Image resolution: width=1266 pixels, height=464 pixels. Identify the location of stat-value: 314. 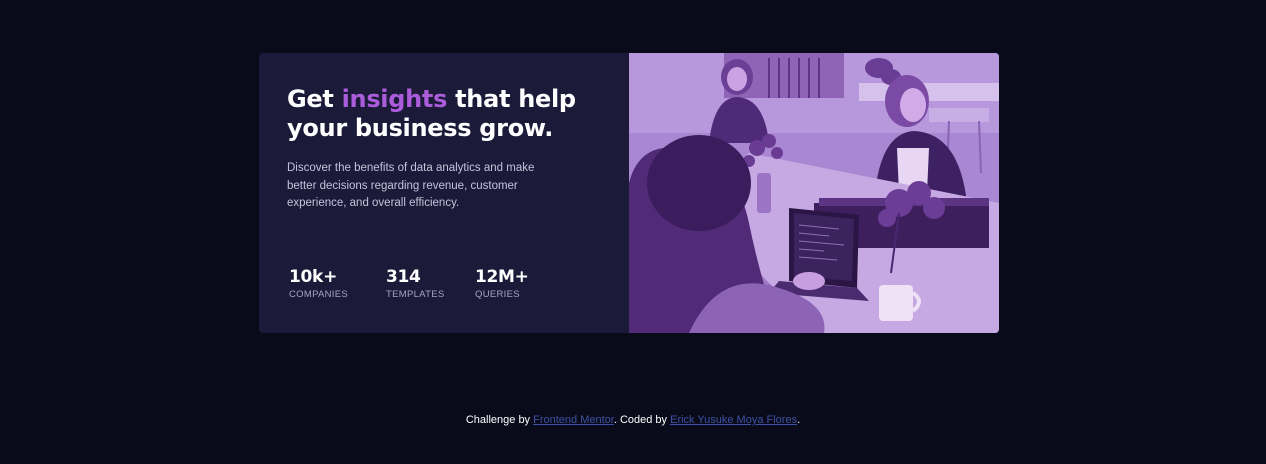
(403, 277).